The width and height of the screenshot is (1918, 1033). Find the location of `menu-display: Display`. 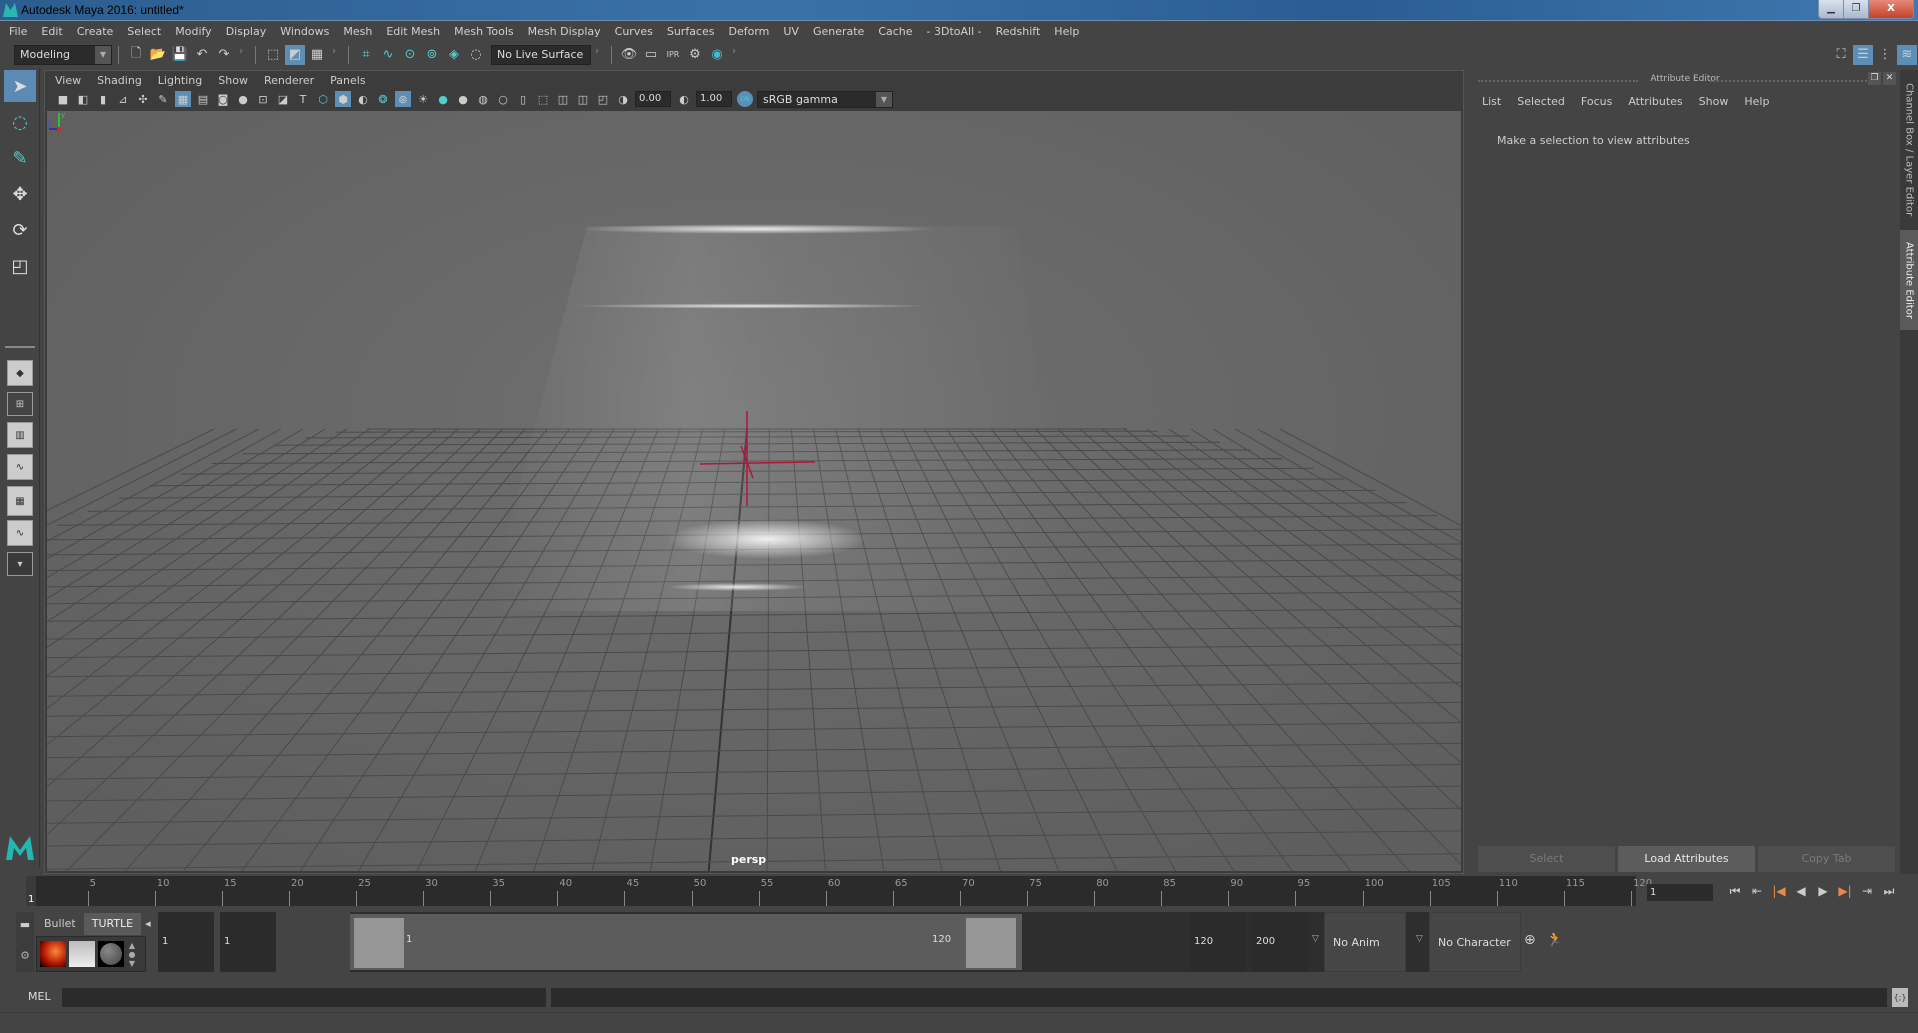

menu-display: Display is located at coordinates (246, 31).